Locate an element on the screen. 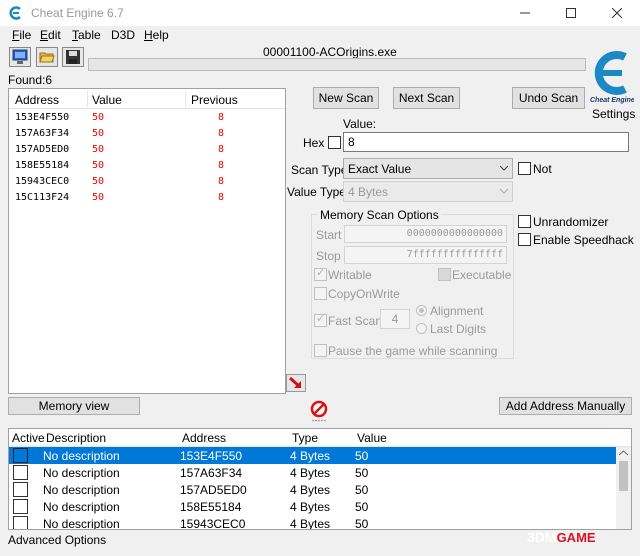 The width and height of the screenshot is (640, 556). scan-value-input: 8 is located at coordinates (486, 142).